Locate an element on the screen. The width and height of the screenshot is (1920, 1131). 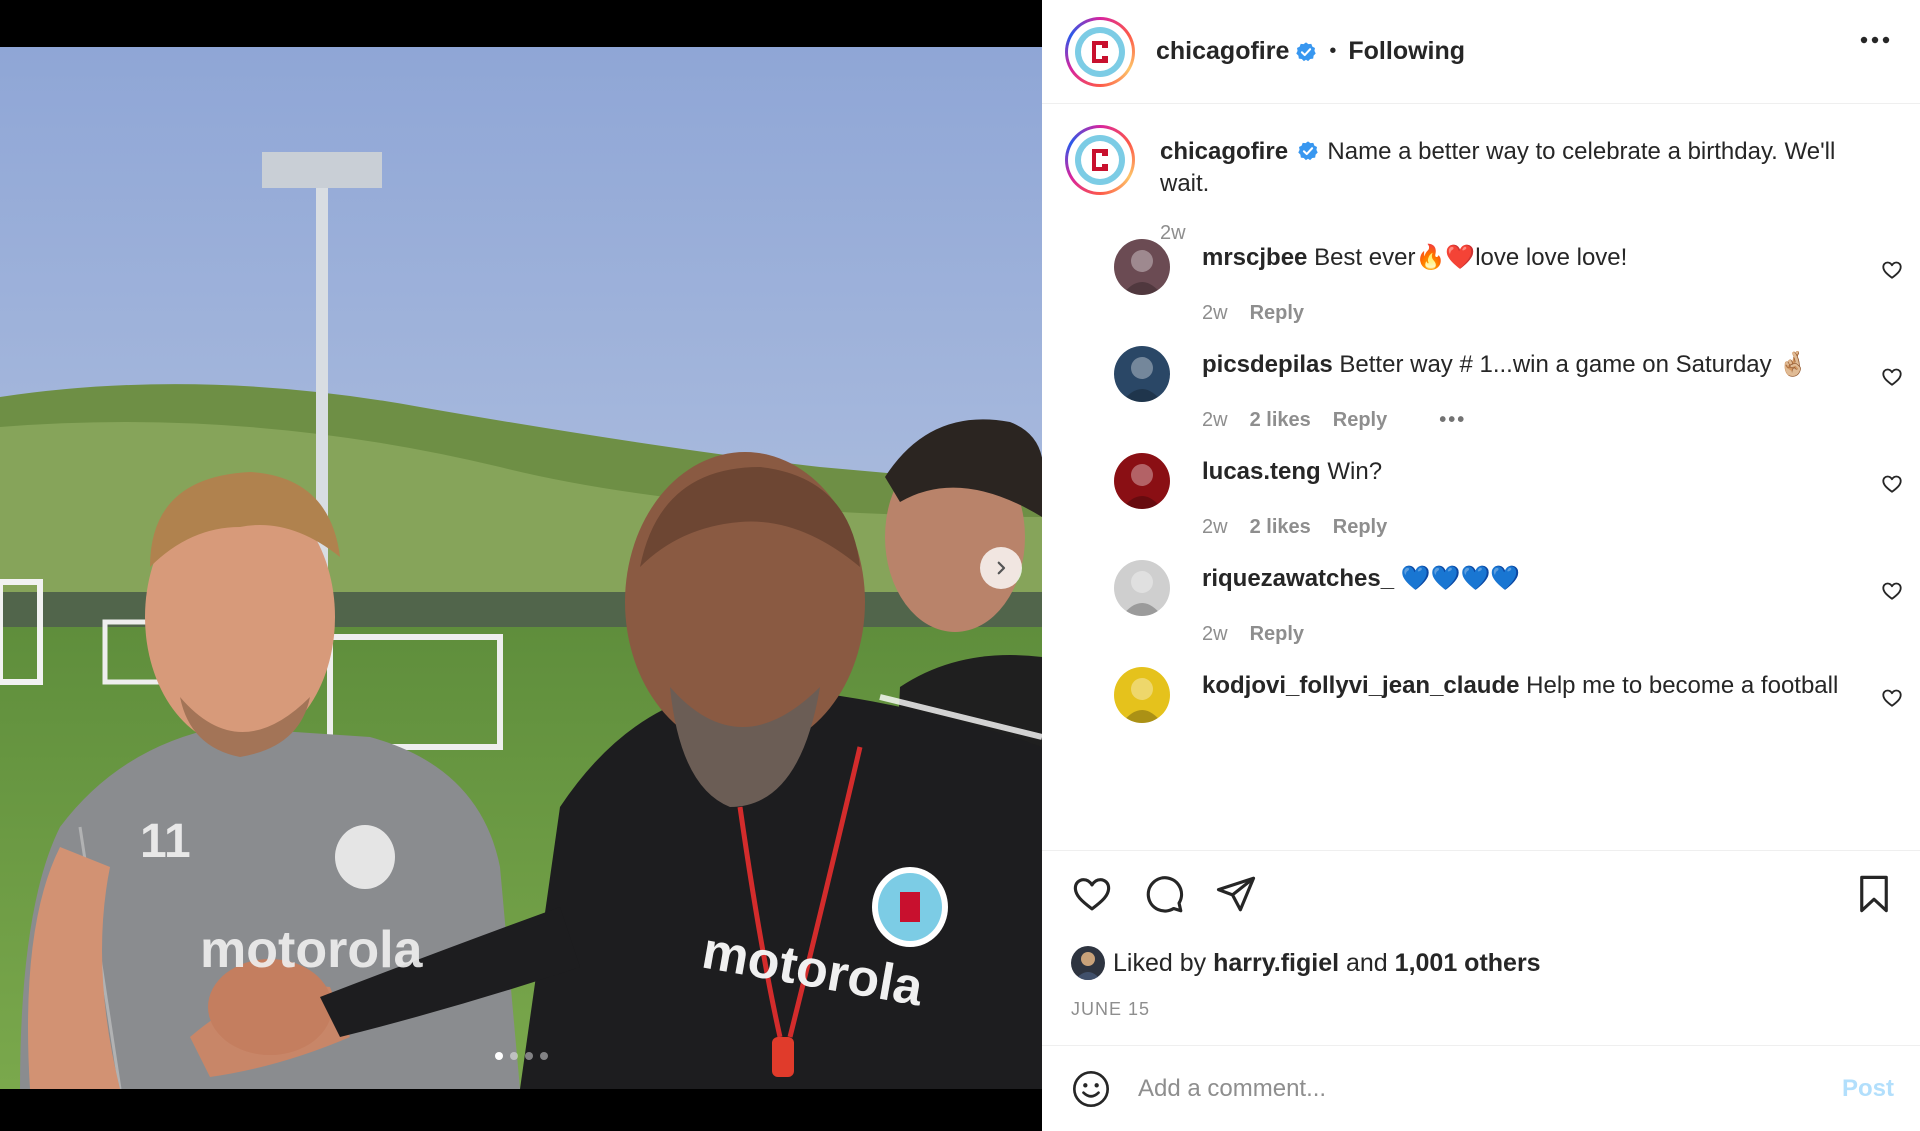
author-avatar is located at coordinates (1100, 51).